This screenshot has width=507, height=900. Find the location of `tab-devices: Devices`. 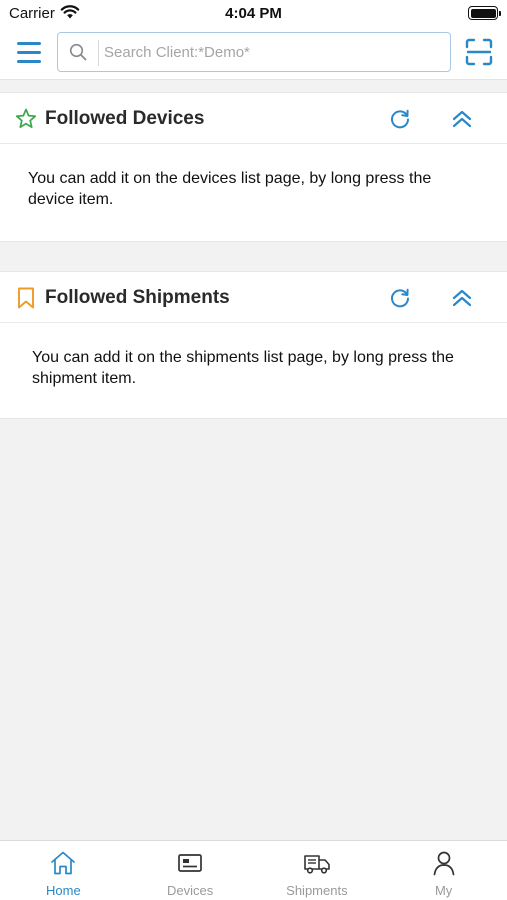

tab-devices: Devices is located at coordinates (190, 870).